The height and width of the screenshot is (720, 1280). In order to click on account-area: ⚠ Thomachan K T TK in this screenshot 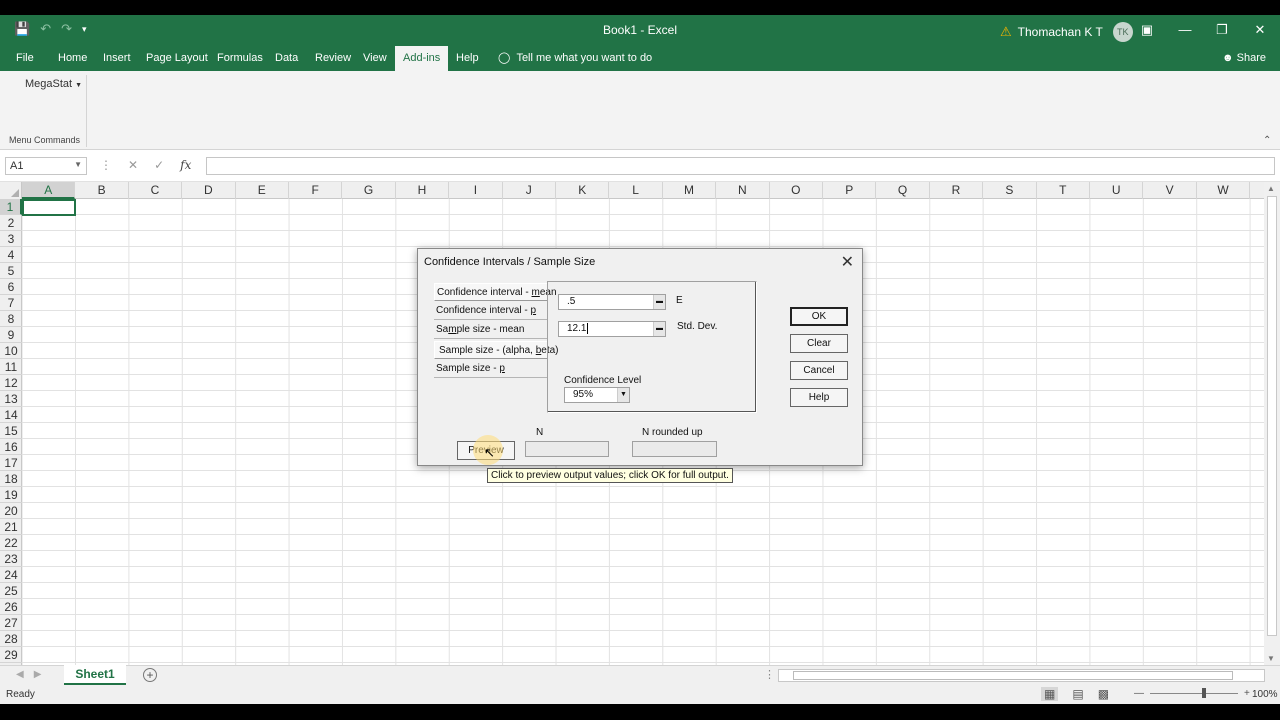, I will do `click(1066, 32)`.